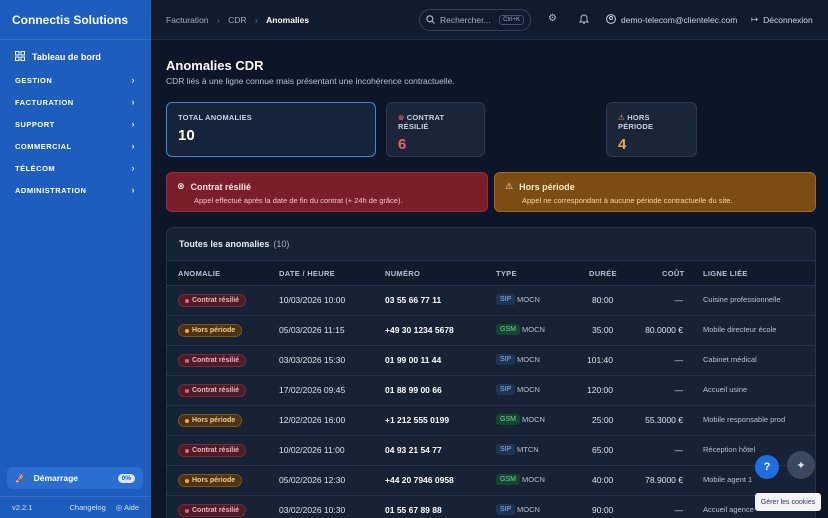 The height and width of the screenshot is (518, 828). What do you see at coordinates (87, 507) in the screenshot?
I see `changelog-link: Changelog` at bounding box center [87, 507].